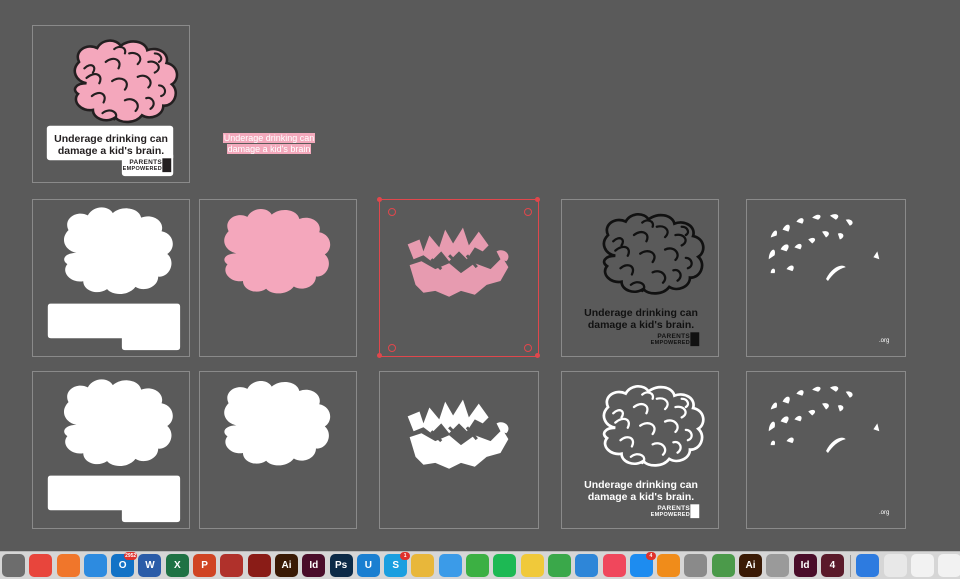 The image size is (960, 579). What do you see at coordinates (112, 108) in the screenshot?
I see `pink-brain-illustration` at bounding box center [112, 108].